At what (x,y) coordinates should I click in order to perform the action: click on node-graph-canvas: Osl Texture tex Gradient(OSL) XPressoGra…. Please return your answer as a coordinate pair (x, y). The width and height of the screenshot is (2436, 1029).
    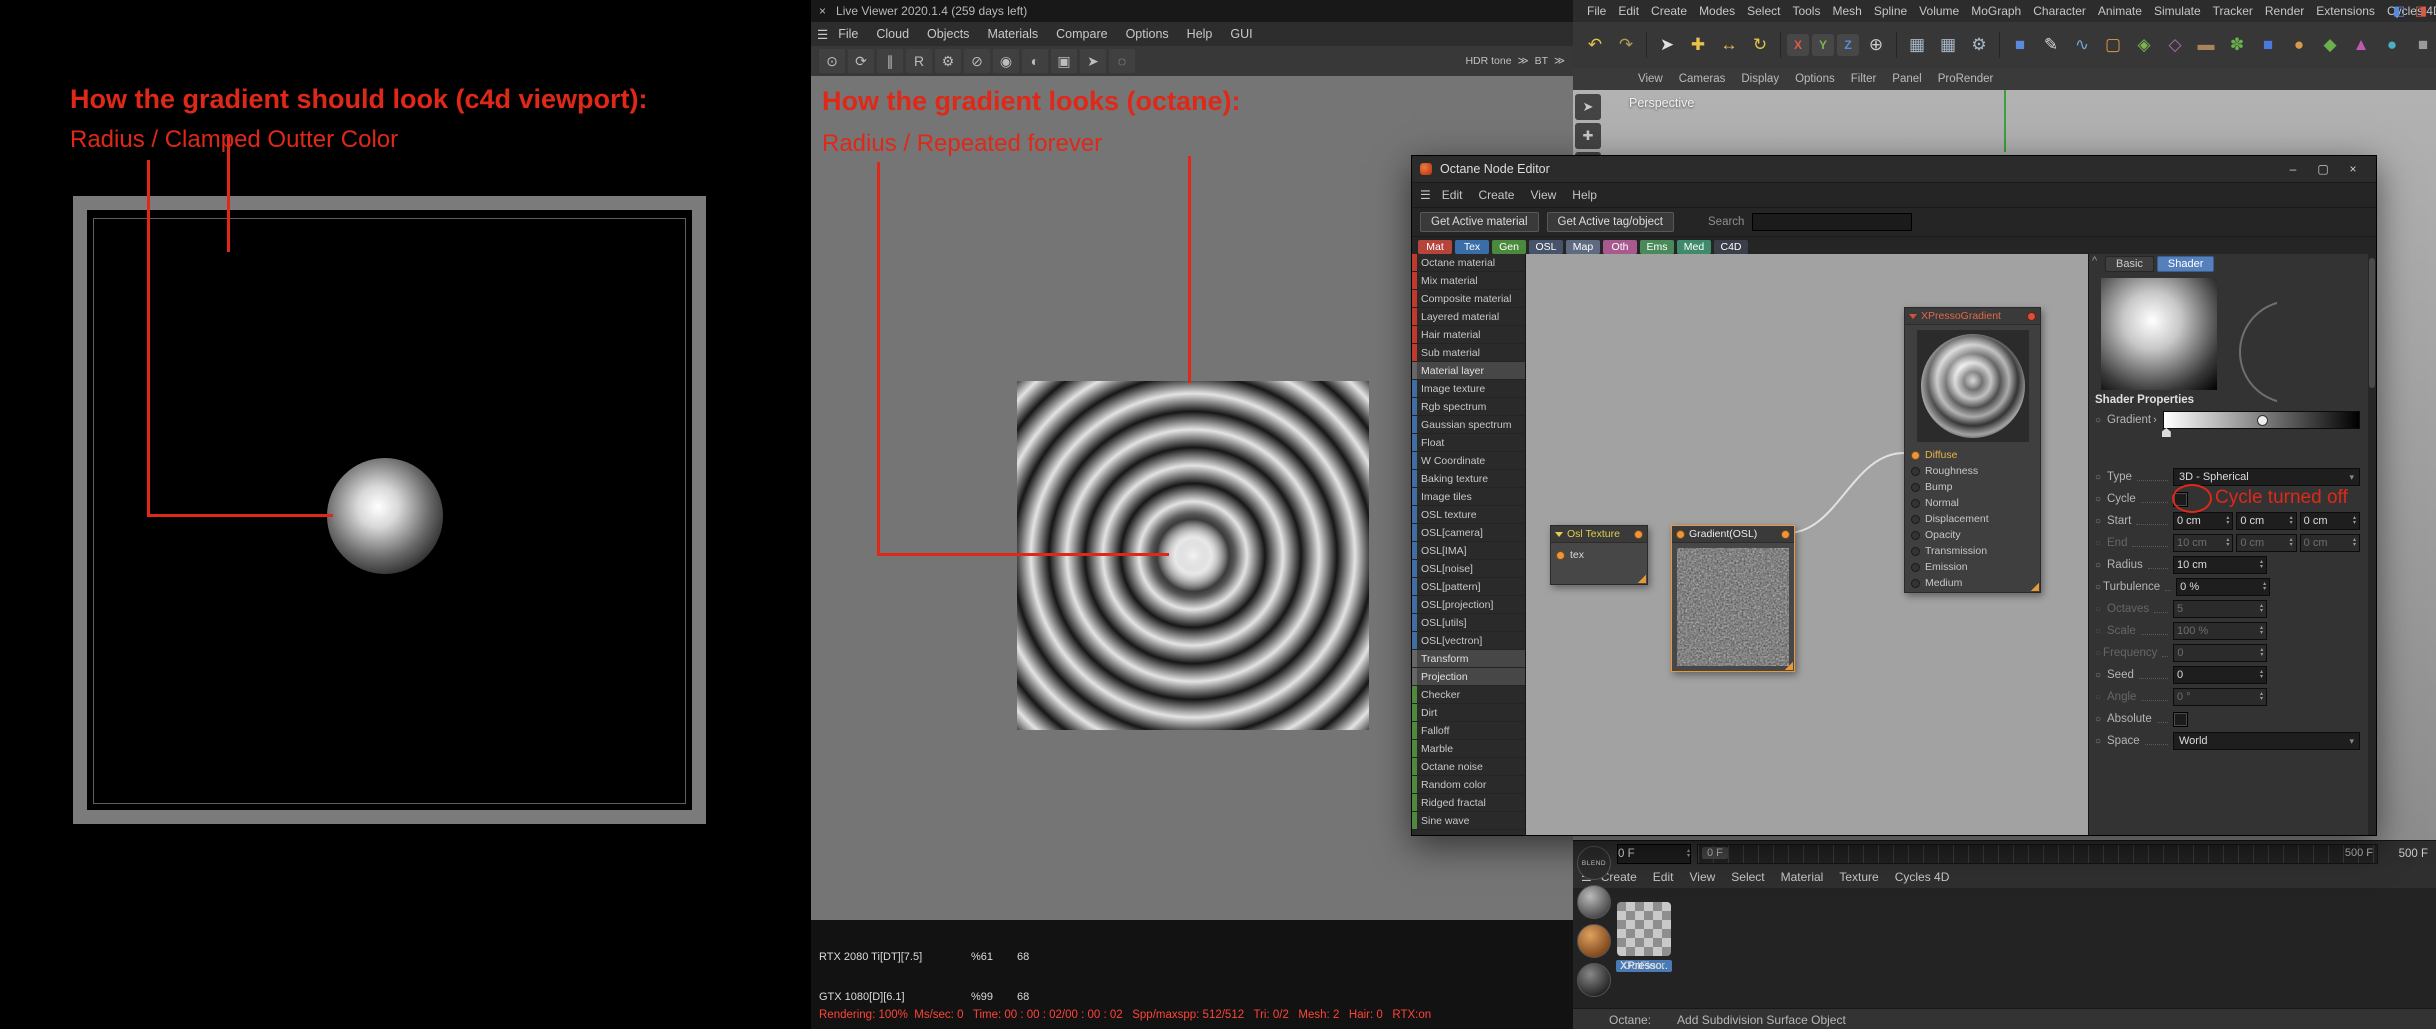
    Looking at the image, I should click on (1807, 544).